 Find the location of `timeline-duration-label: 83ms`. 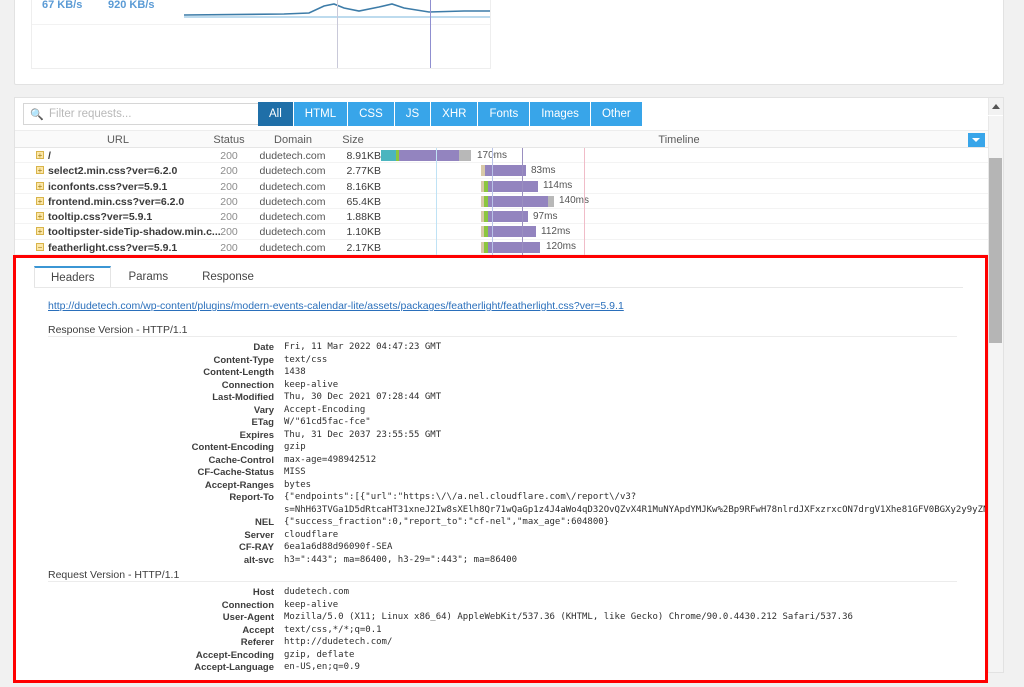

timeline-duration-label: 83ms is located at coordinates (543, 170).